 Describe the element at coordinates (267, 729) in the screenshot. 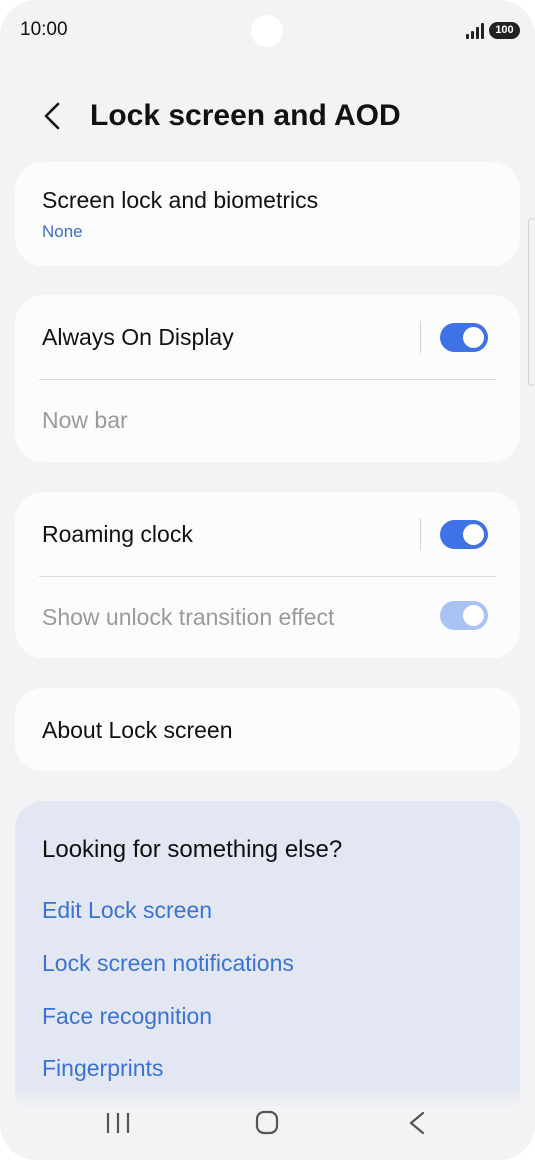

I see `about-lock-screen-card: About Lock screen` at that location.